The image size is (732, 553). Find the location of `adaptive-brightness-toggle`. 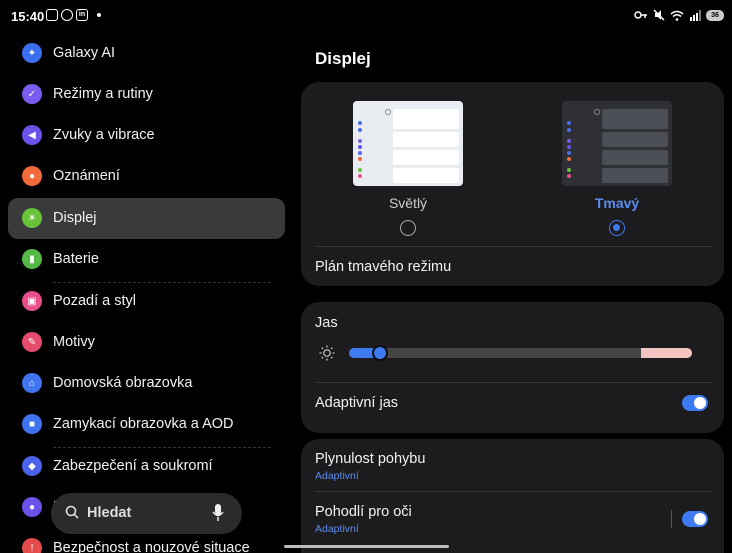

adaptive-brightness-toggle is located at coordinates (695, 403).